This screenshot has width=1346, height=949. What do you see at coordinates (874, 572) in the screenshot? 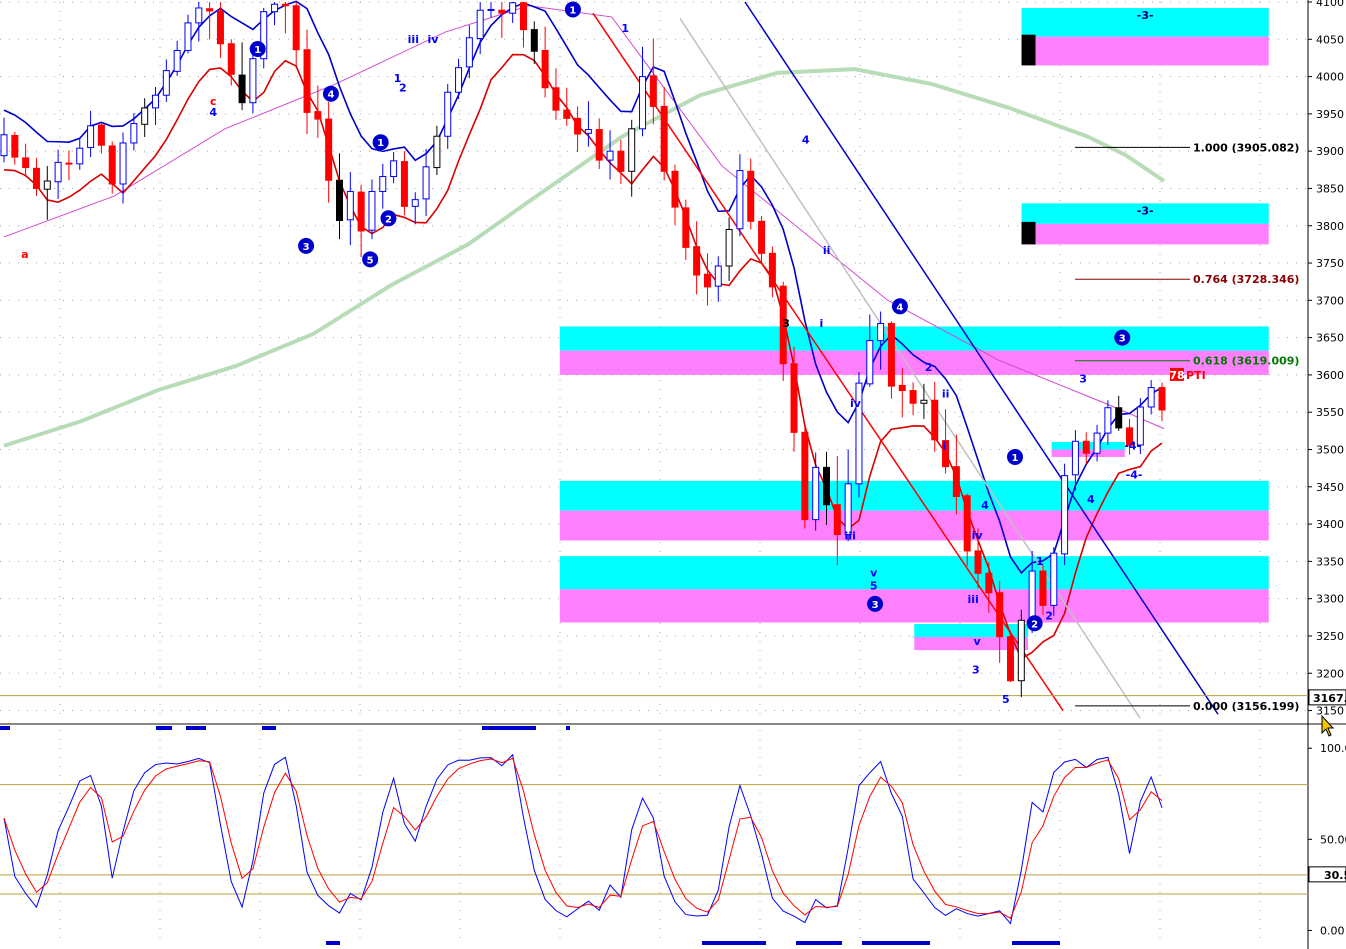
I see `wave-label: v` at bounding box center [874, 572].